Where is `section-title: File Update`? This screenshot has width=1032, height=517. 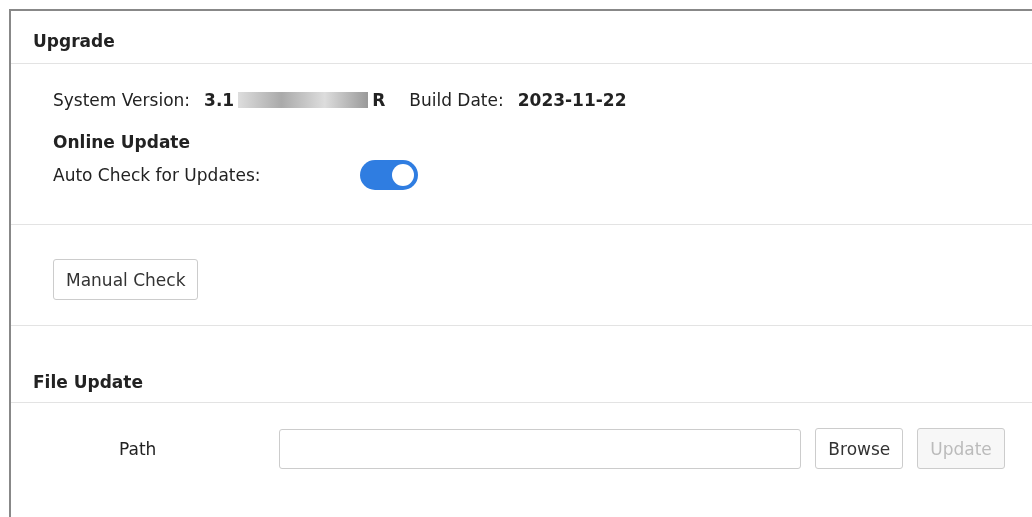 section-title: File Update is located at coordinates (88, 382).